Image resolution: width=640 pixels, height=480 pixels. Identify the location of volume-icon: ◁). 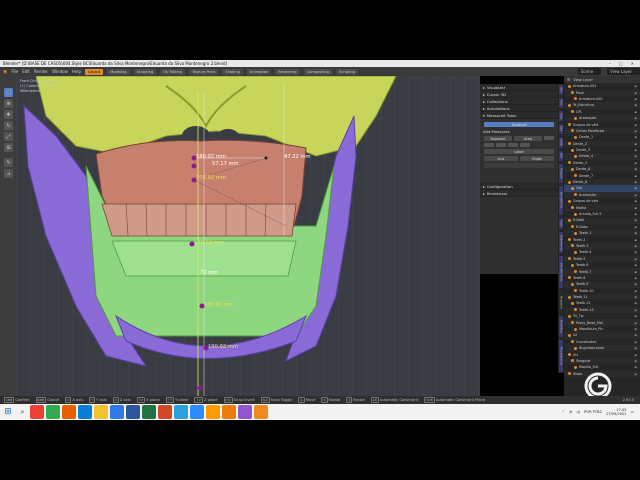
(578, 412).